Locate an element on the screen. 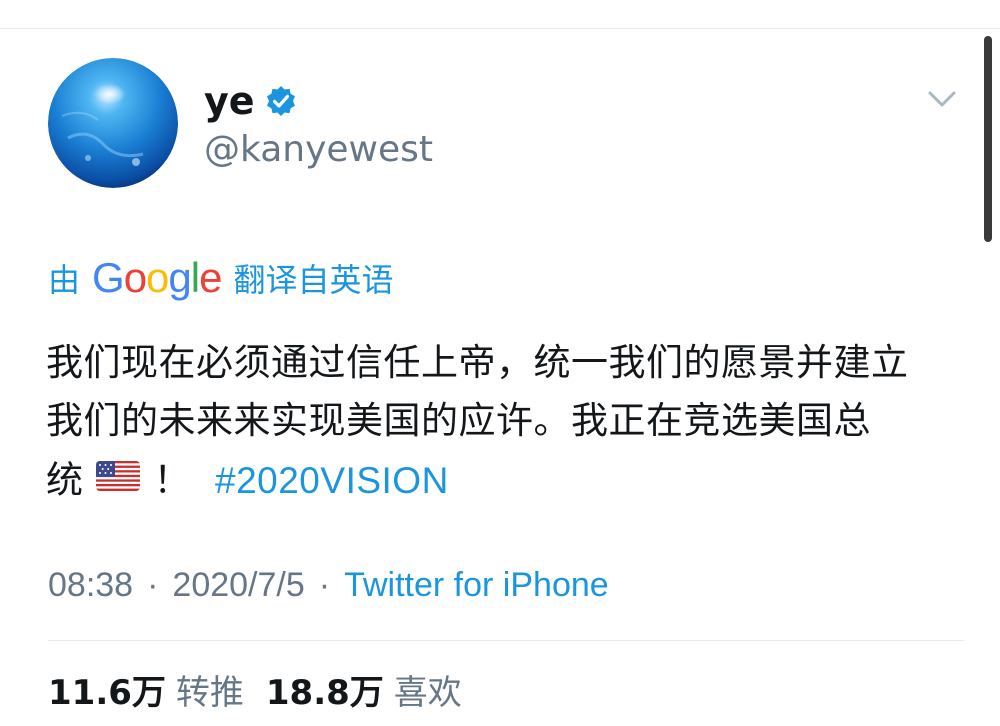 The image size is (1000, 726). translate-tweet-link: 由 Google 翻译自英语 is located at coordinates (220, 278).